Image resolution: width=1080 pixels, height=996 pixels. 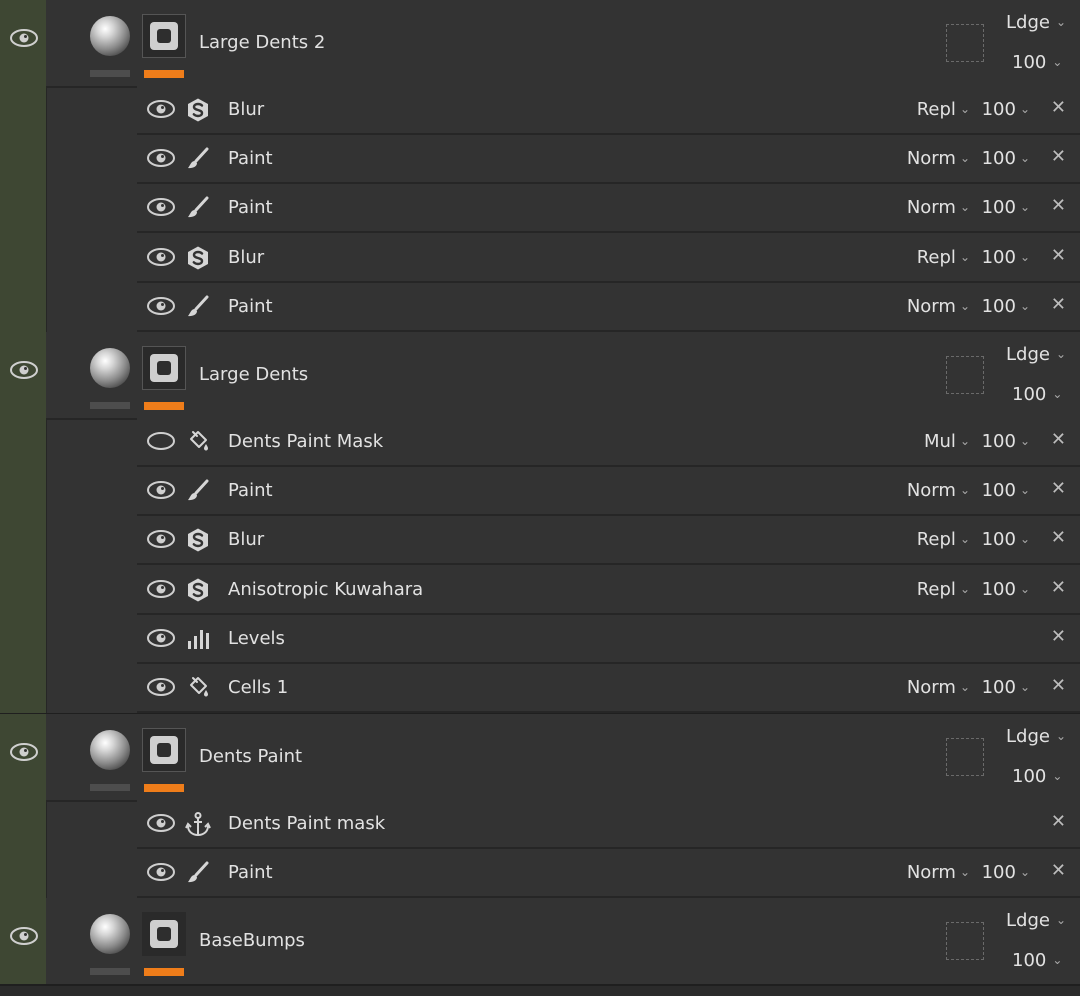 What do you see at coordinates (947, 441) in the screenshot?
I see `blend-mode-dropdown: Mul ⌄` at bounding box center [947, 441].